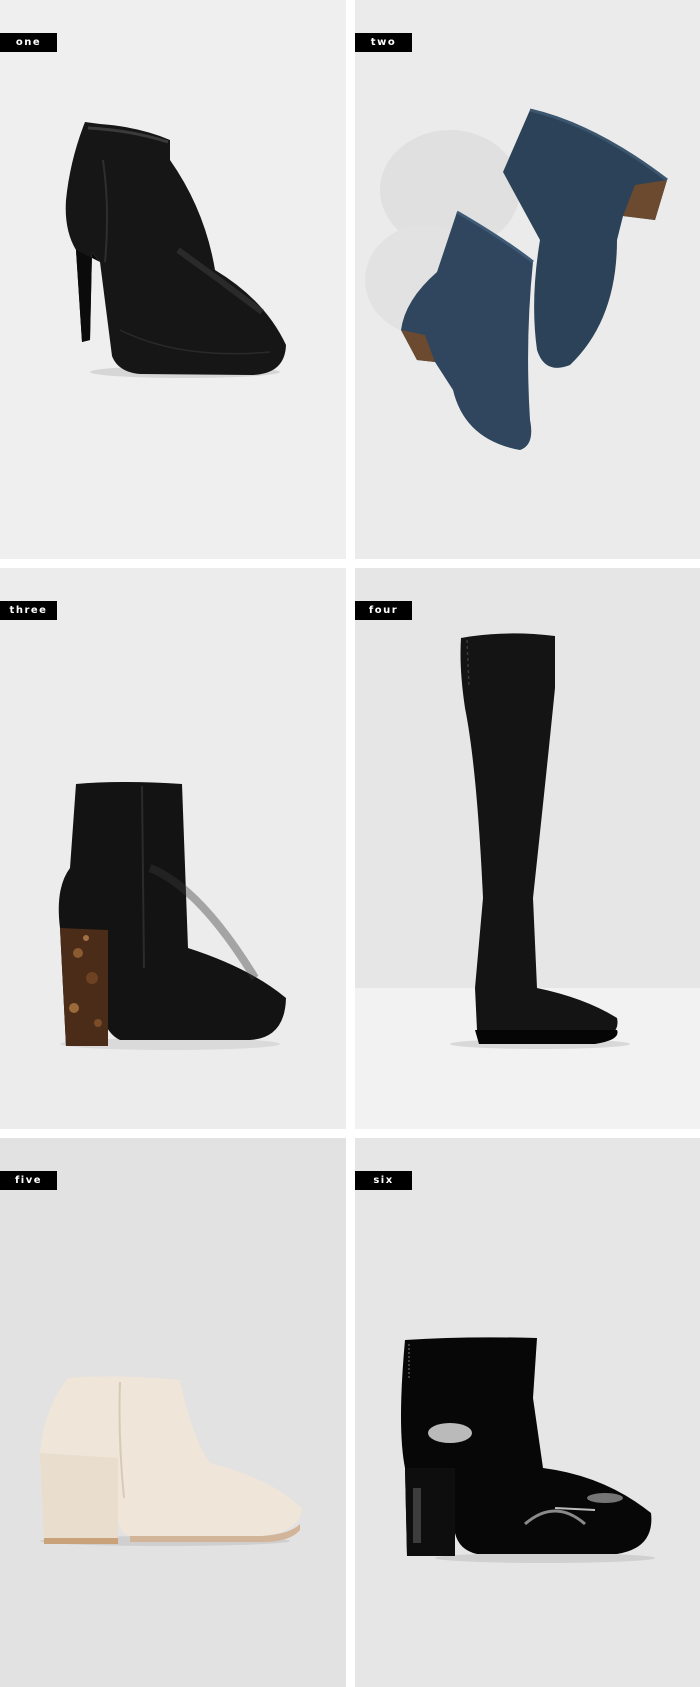 The width and height of the screenshot is (700, 1687). I want to click on item-label: four, so click(383, 610).